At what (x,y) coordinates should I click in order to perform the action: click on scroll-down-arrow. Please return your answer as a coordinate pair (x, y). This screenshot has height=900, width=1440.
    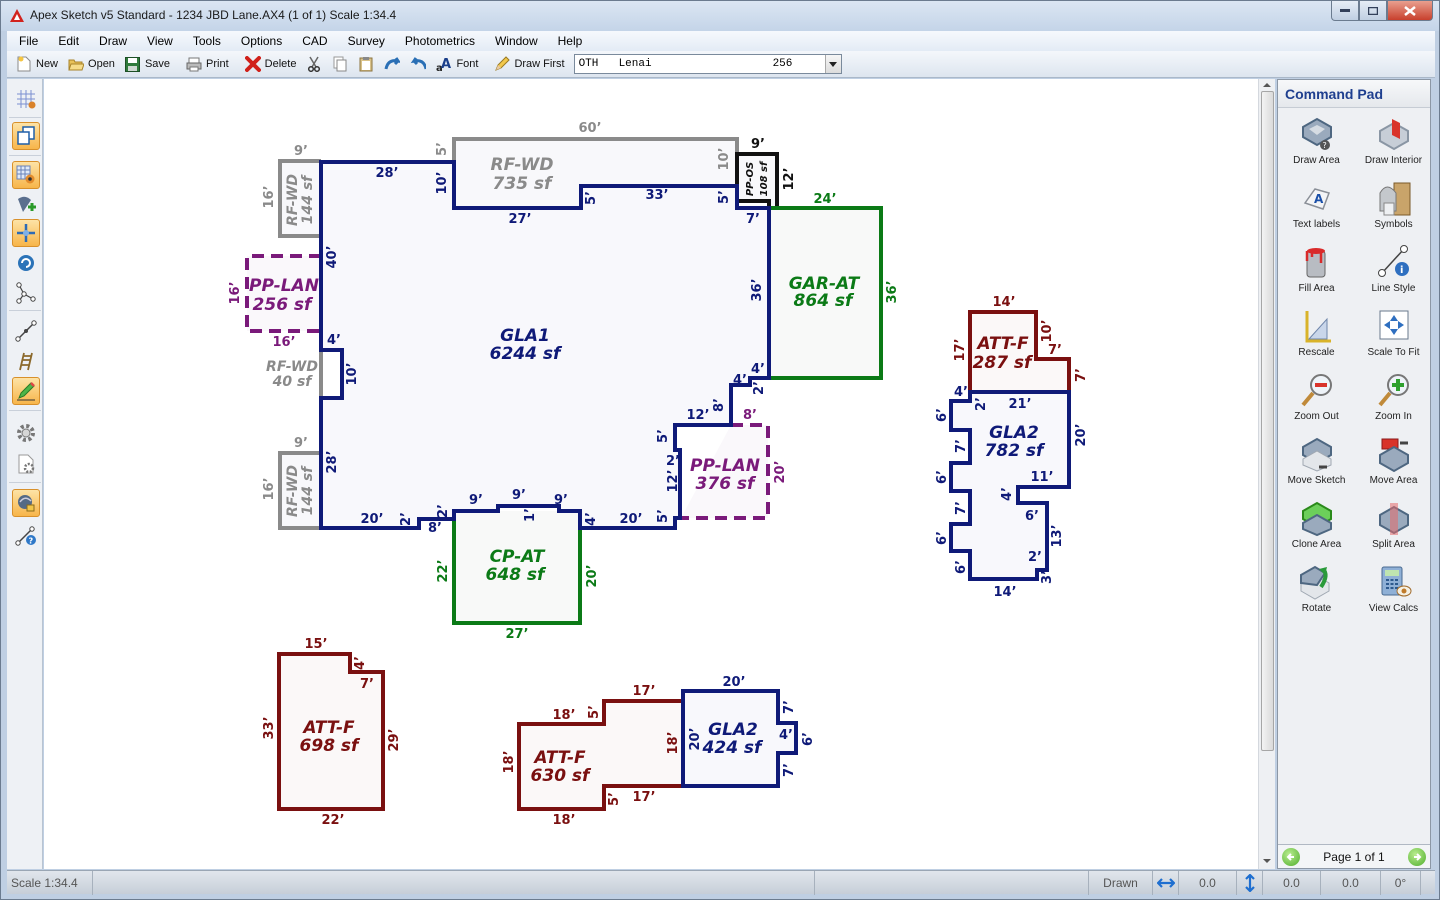
    Looking at the image, I should click on (1267, 861).